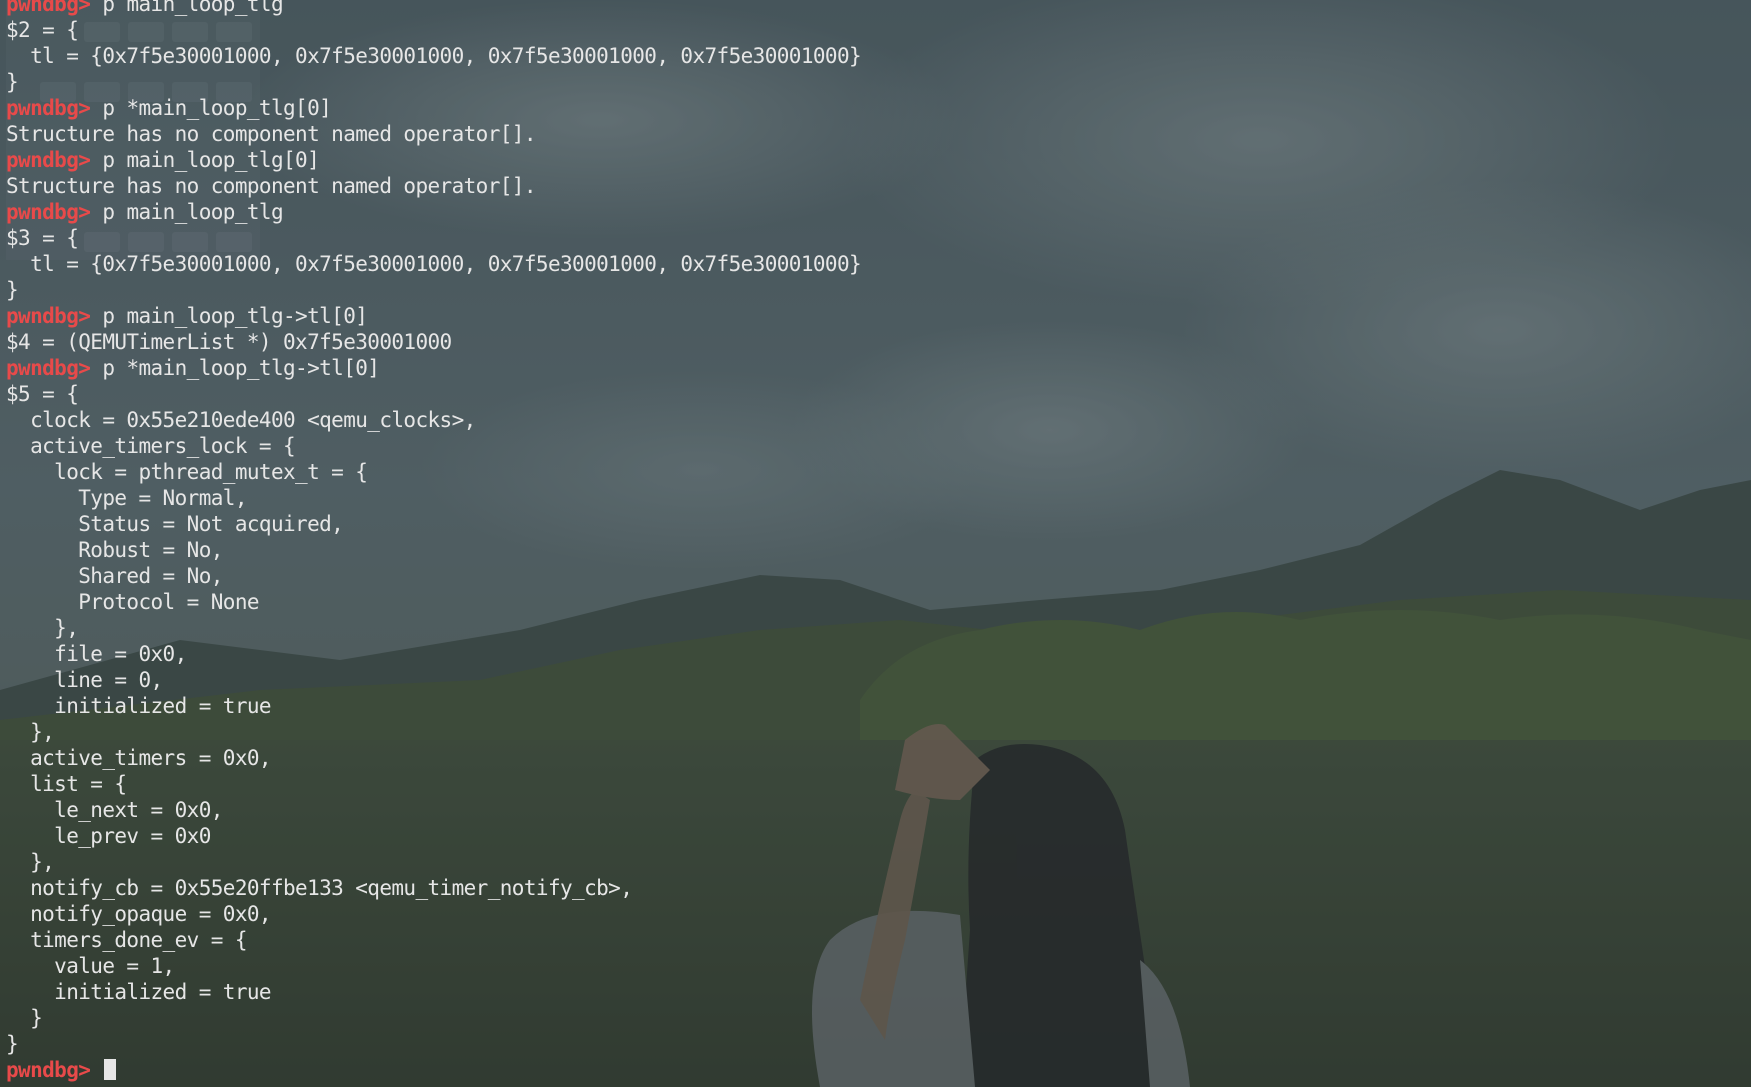 Image resolution: width=1751 pixels, height=1087 pixels. What do you see at coordinates (114, 550) in the screenshot?
I see `output-line: Robust = No,` at bounding box center [114, 550].